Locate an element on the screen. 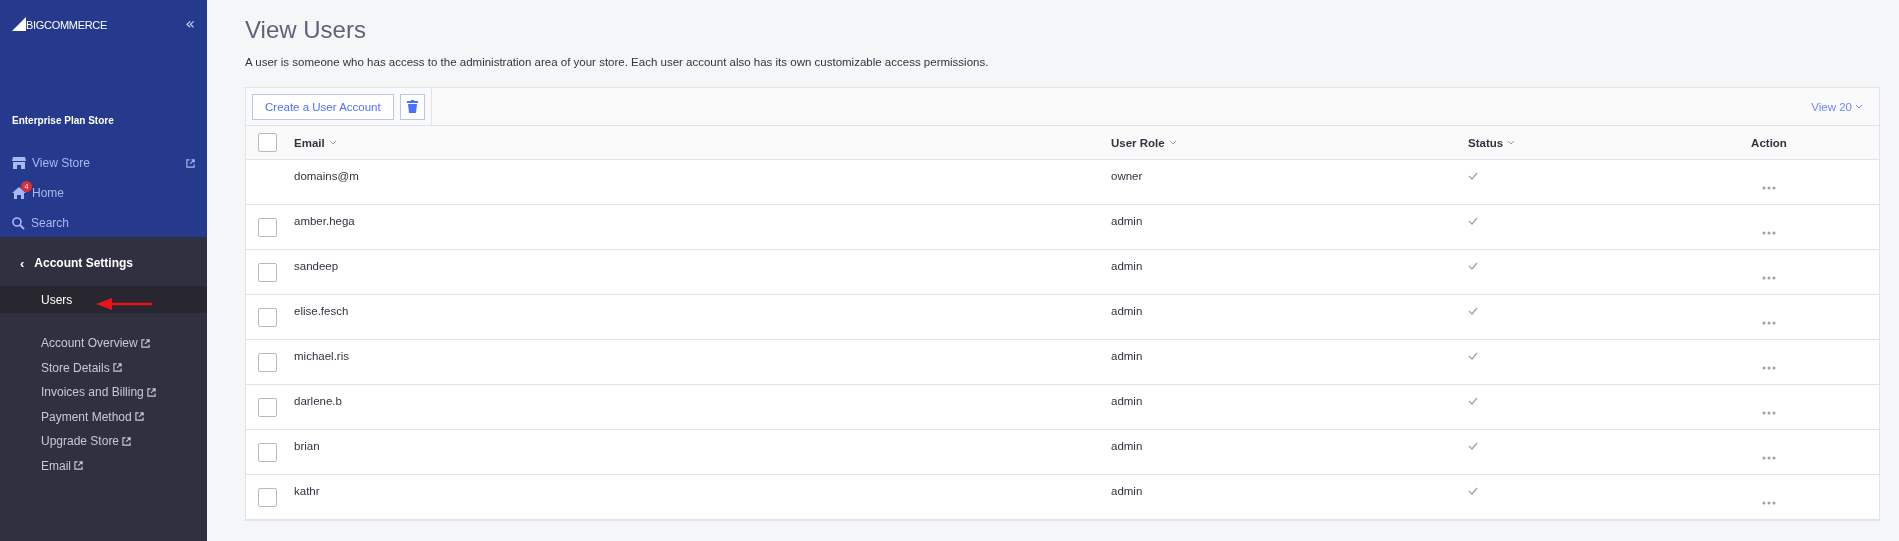 Image resolution: width=1899 pixels, height=541 pixels. email-cell-text: elise.fesch is located at coordinates (322, 310).